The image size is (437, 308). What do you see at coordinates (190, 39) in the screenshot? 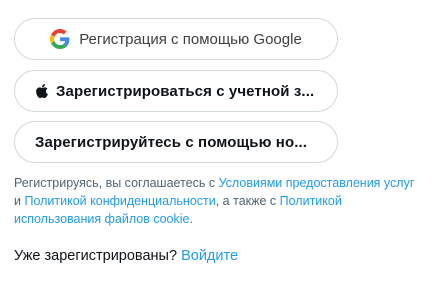
I see `google-signup-label: Регистрация с помощью Google` at bounding box center [190, 39].